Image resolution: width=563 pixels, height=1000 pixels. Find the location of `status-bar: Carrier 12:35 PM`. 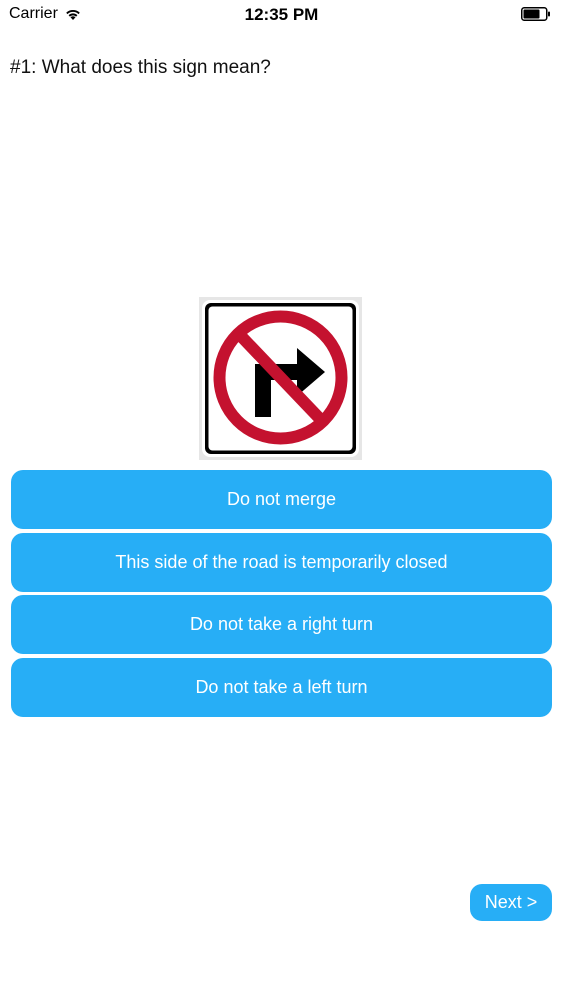

status-bar: Carrier 12:35 PM is located at coordinates (281, 15).